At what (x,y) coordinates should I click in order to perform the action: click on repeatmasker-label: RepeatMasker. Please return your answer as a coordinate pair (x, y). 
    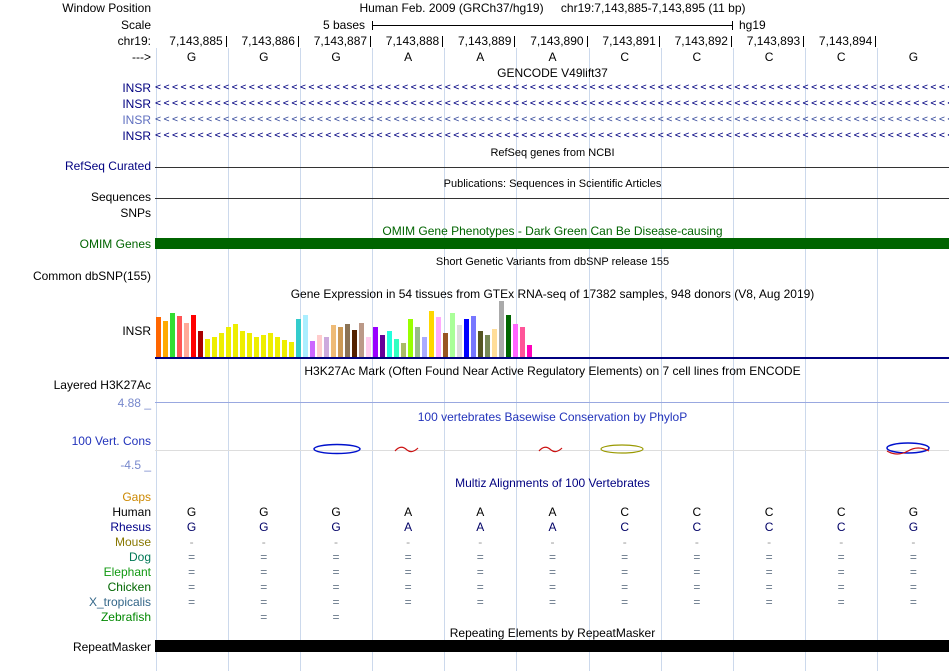
    Looking at the image, I should click on (75, 647).